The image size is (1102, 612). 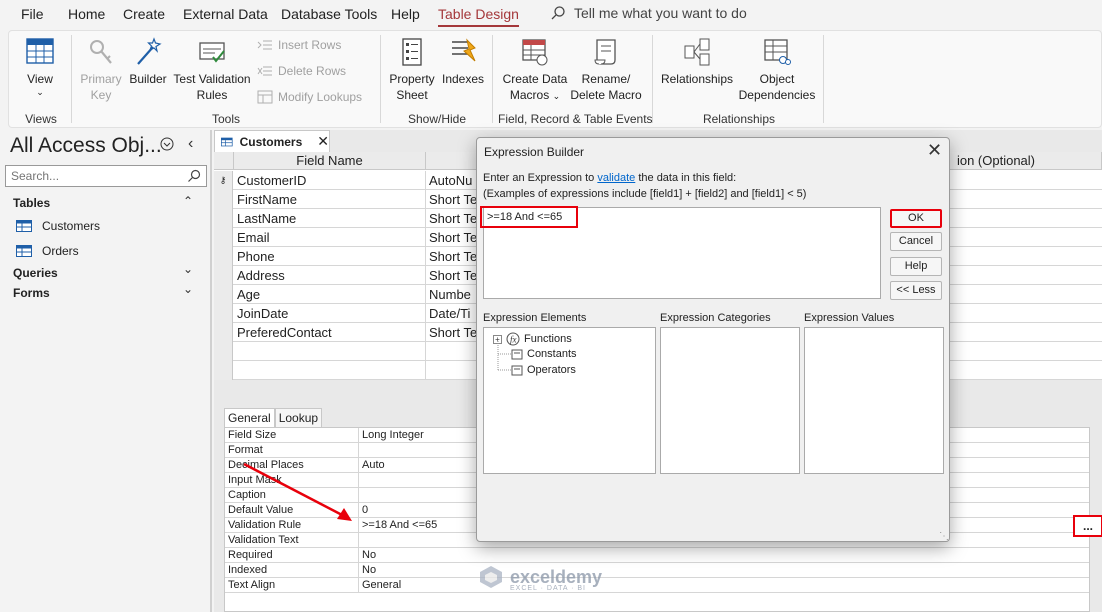 I want to click on nav-group-forms: Forms, so click(x=31, y=293).